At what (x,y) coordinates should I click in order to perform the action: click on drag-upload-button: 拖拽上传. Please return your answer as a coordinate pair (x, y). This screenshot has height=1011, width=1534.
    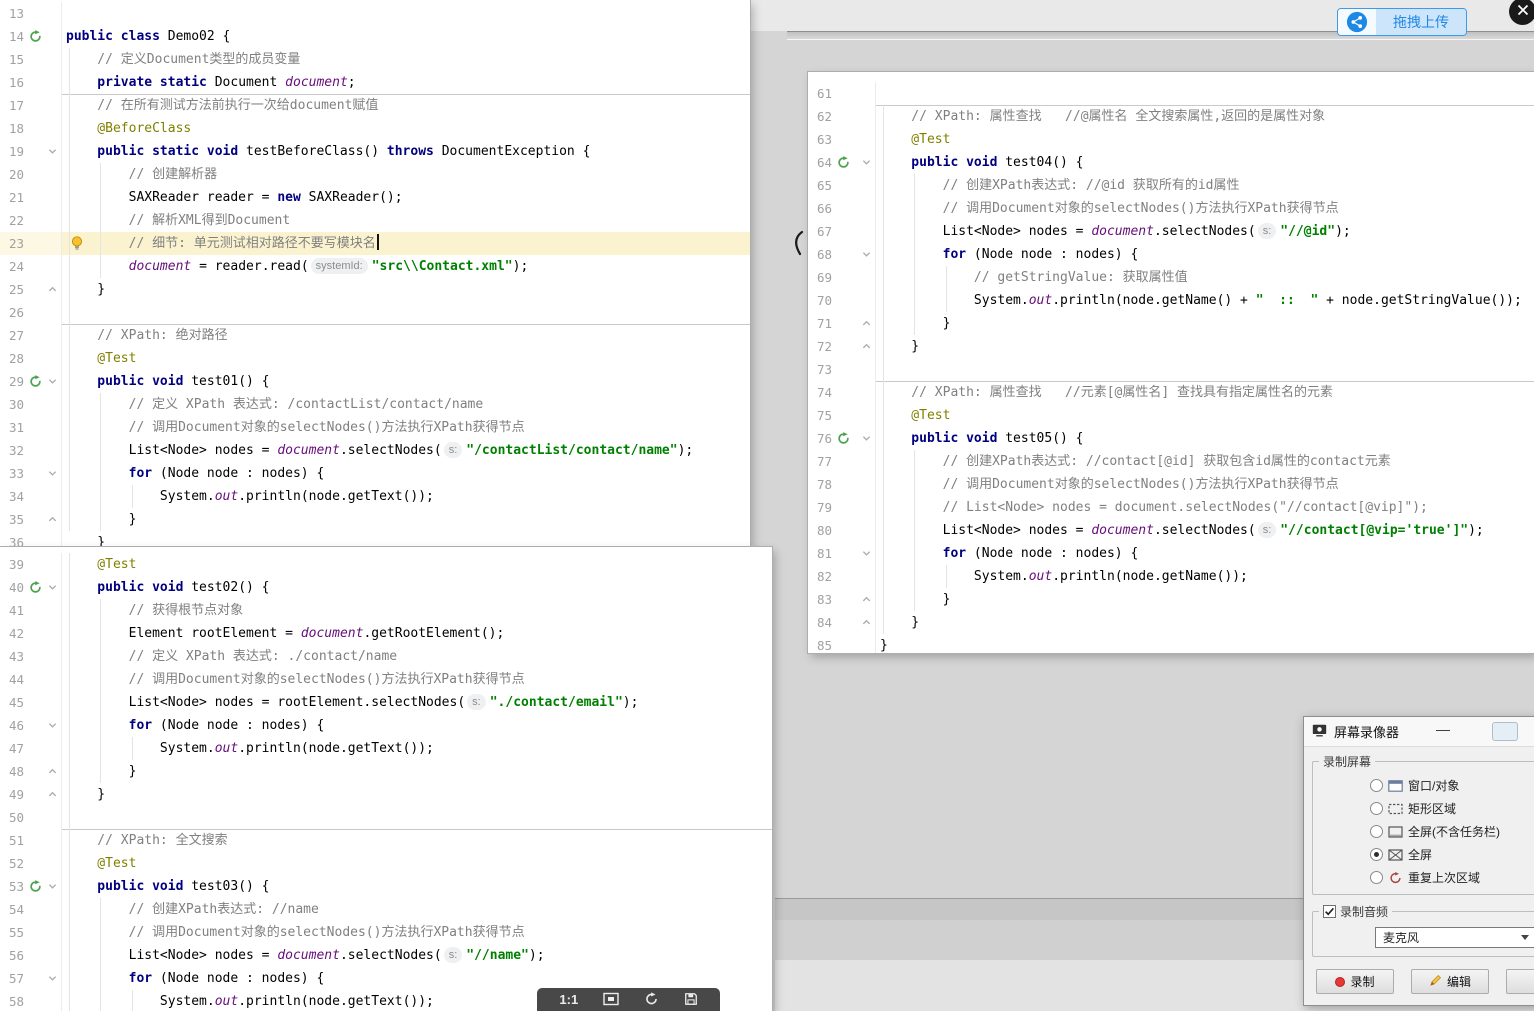
    Looking at the image, I should click on (1402, 22).